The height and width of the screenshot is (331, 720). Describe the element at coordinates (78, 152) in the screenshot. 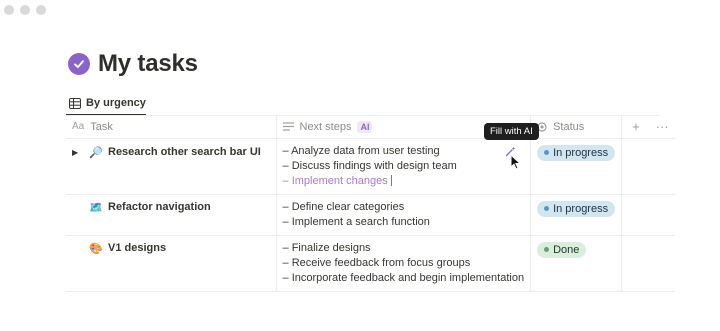

I see `expand-toggle-icon: ▶` at that location.